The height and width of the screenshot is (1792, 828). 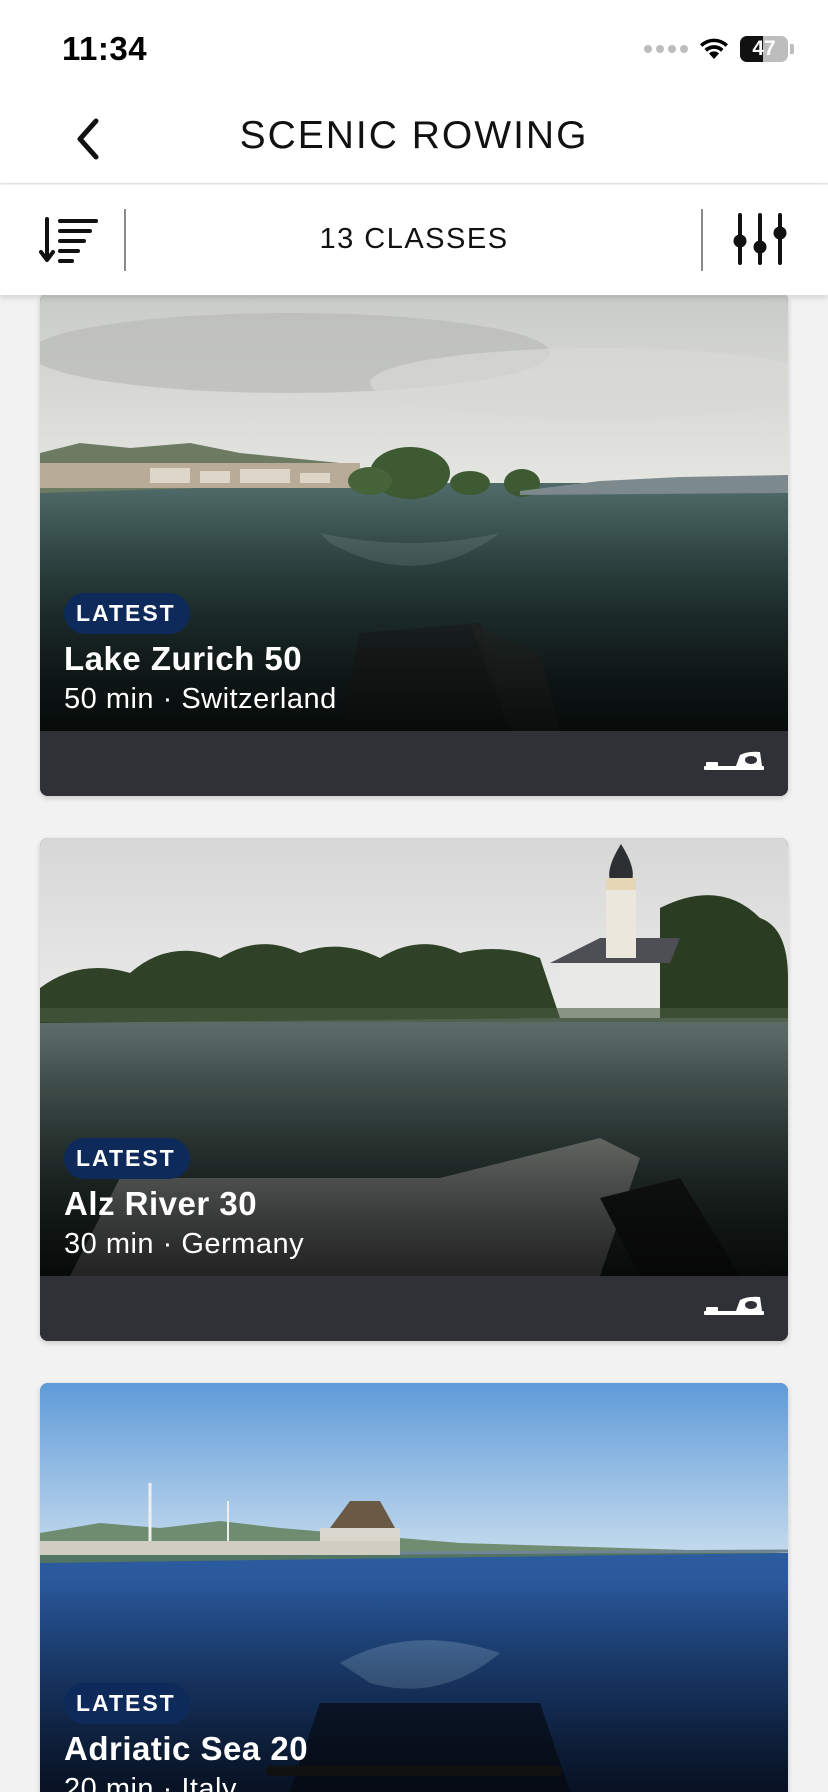 I want to click on status-indicators: 47, so click(x=719, y=49).